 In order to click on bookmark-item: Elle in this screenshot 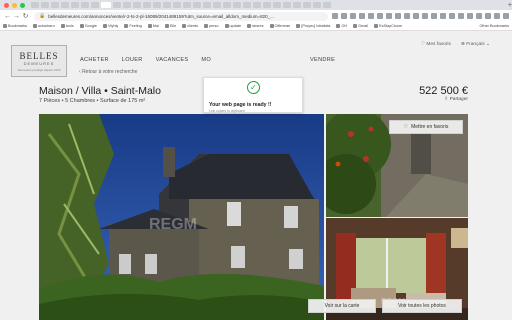, I will do `click(170, 26)`.